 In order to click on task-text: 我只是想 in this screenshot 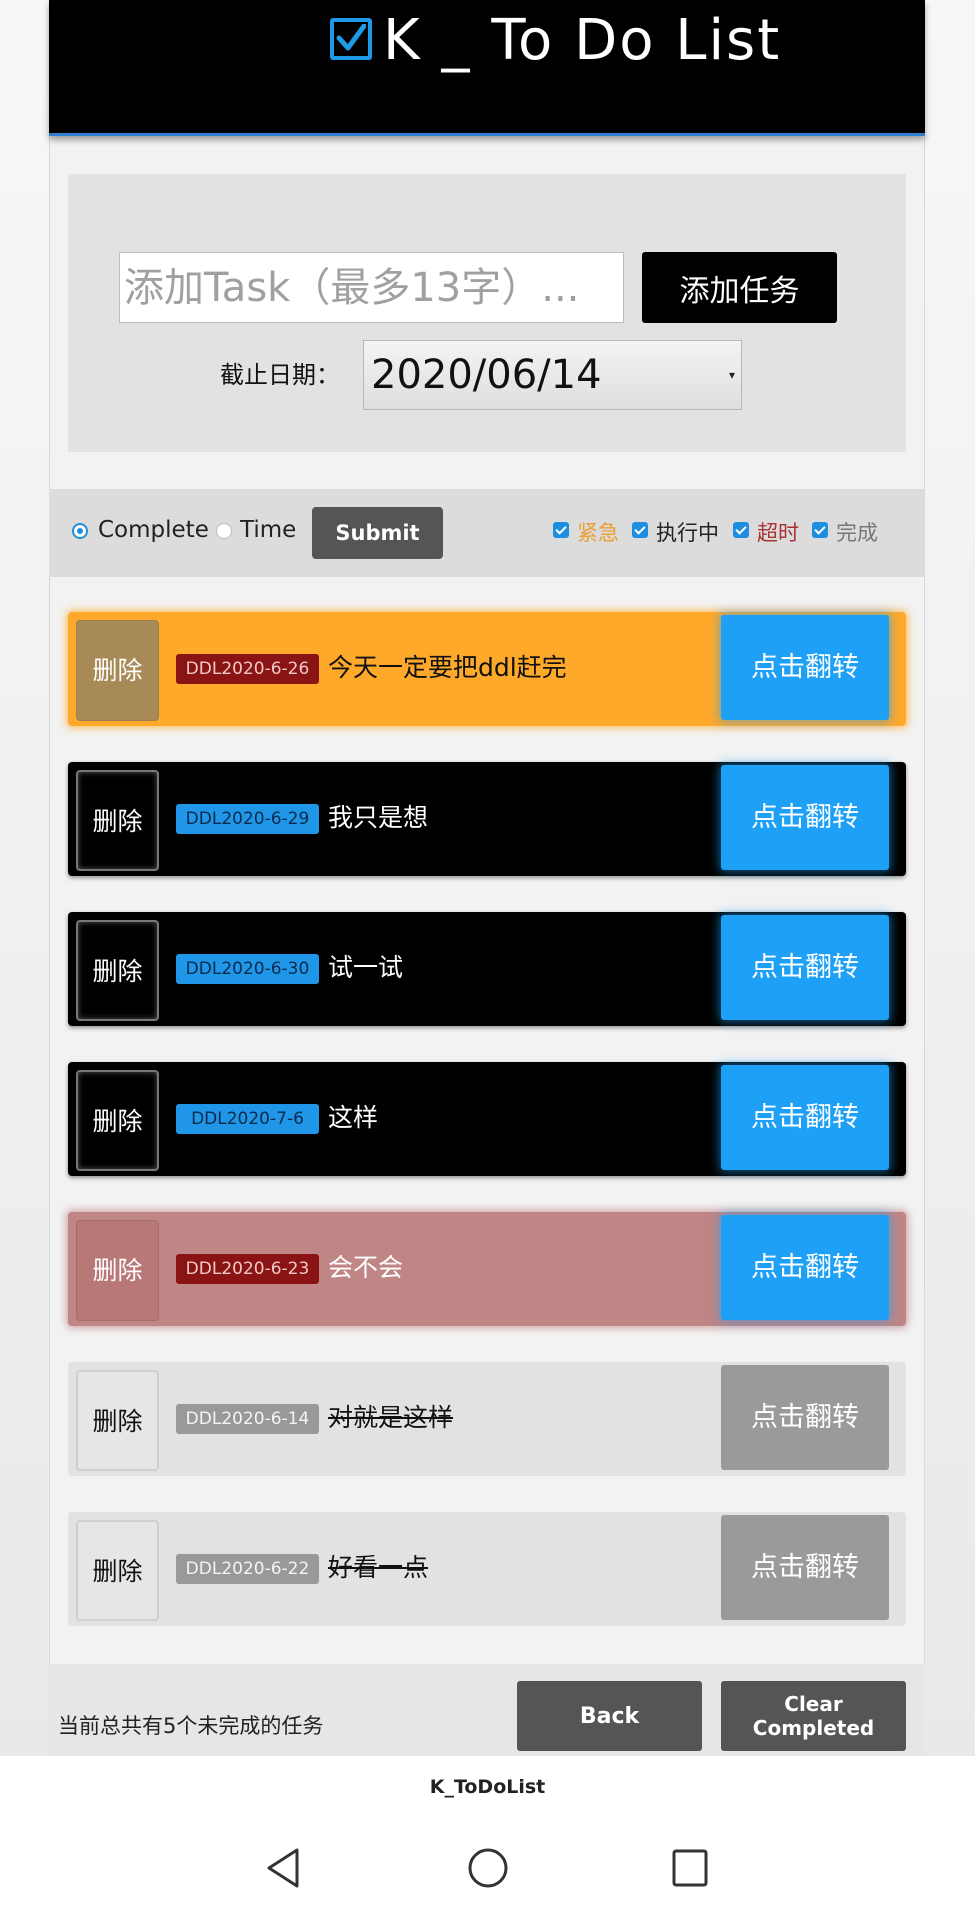, I will do `click(378, 817)`.